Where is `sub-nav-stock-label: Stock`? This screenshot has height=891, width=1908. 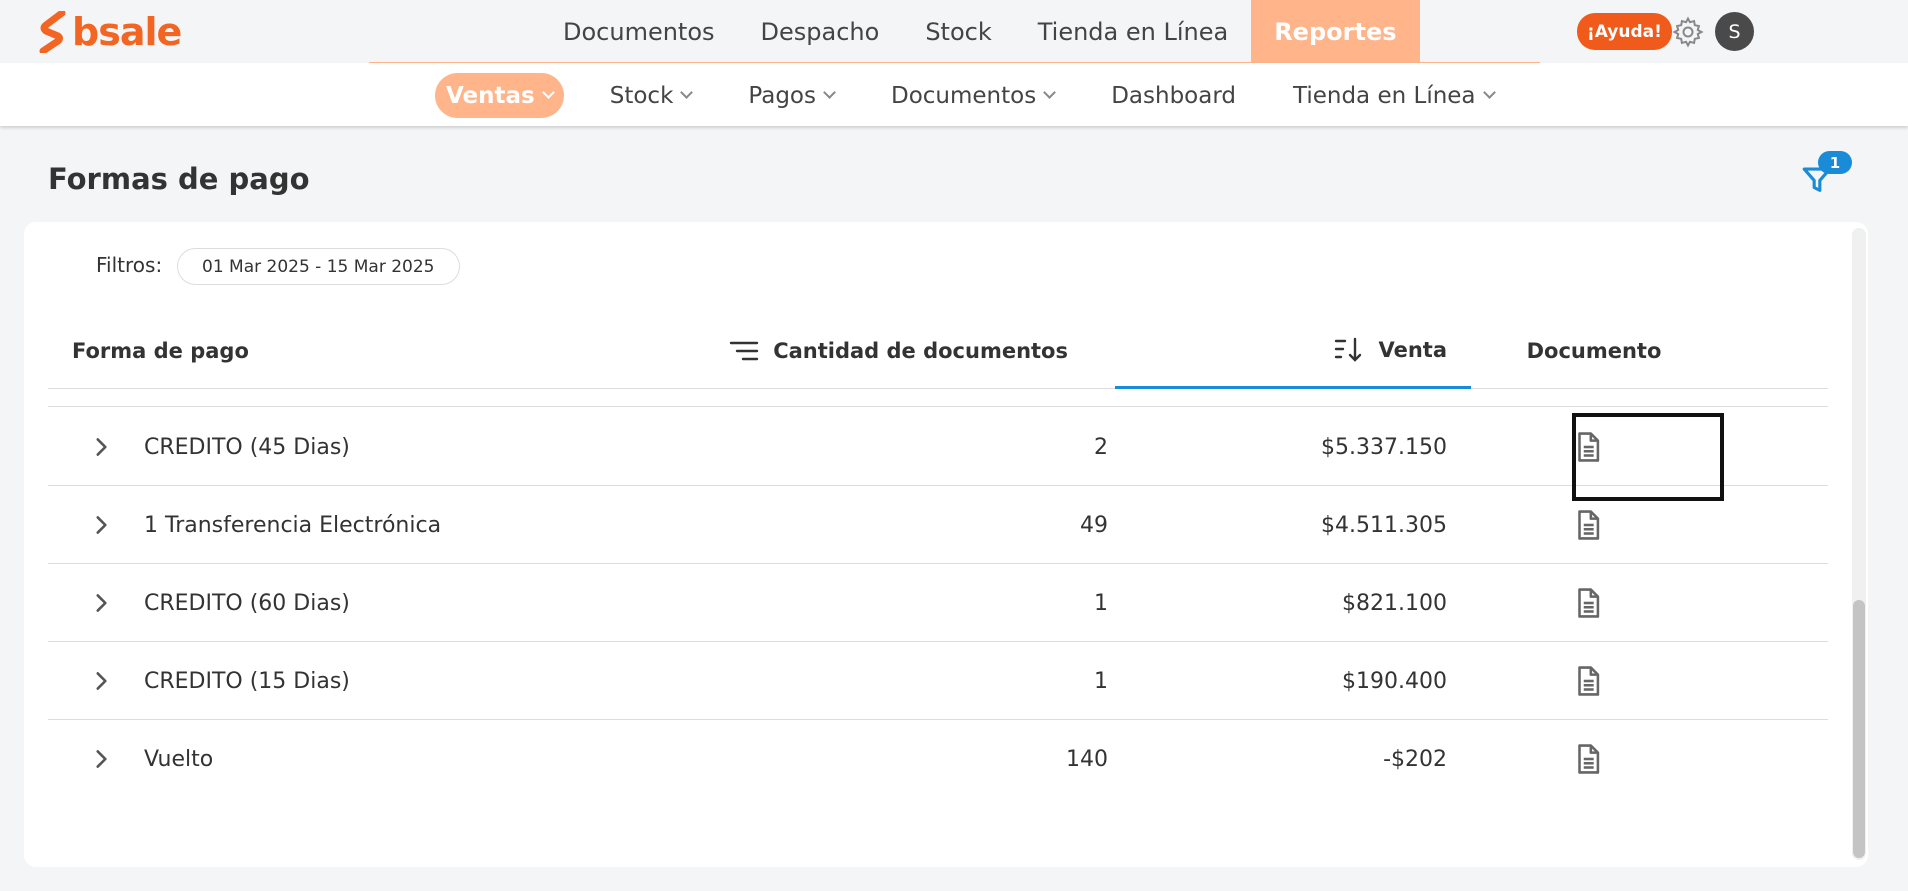 sub-nav-stock-label: Stock is located at coordinates (641, 95).